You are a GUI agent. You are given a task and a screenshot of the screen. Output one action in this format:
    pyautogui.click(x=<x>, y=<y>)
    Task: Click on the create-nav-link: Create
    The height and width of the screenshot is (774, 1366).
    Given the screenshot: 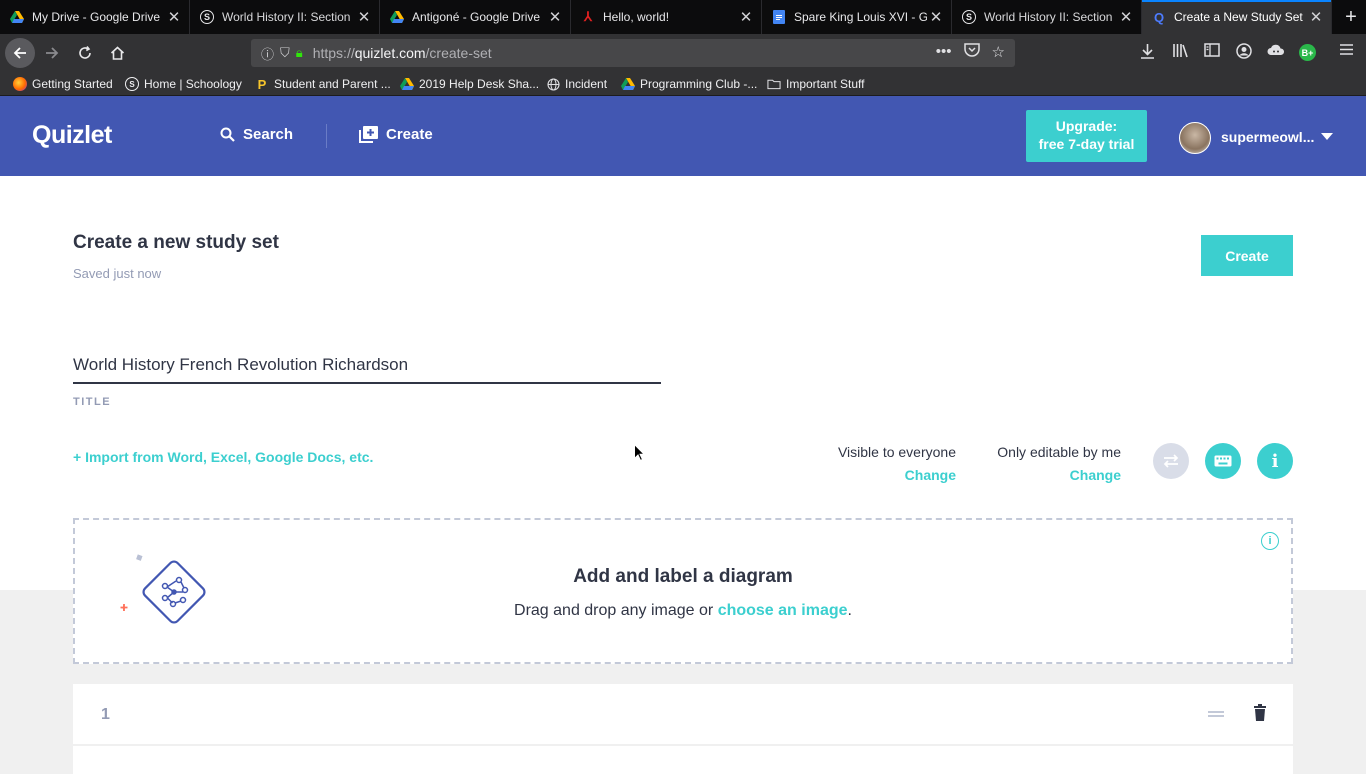 What is the action you would take?
    pyautogui.click(x=396, y=134)
    